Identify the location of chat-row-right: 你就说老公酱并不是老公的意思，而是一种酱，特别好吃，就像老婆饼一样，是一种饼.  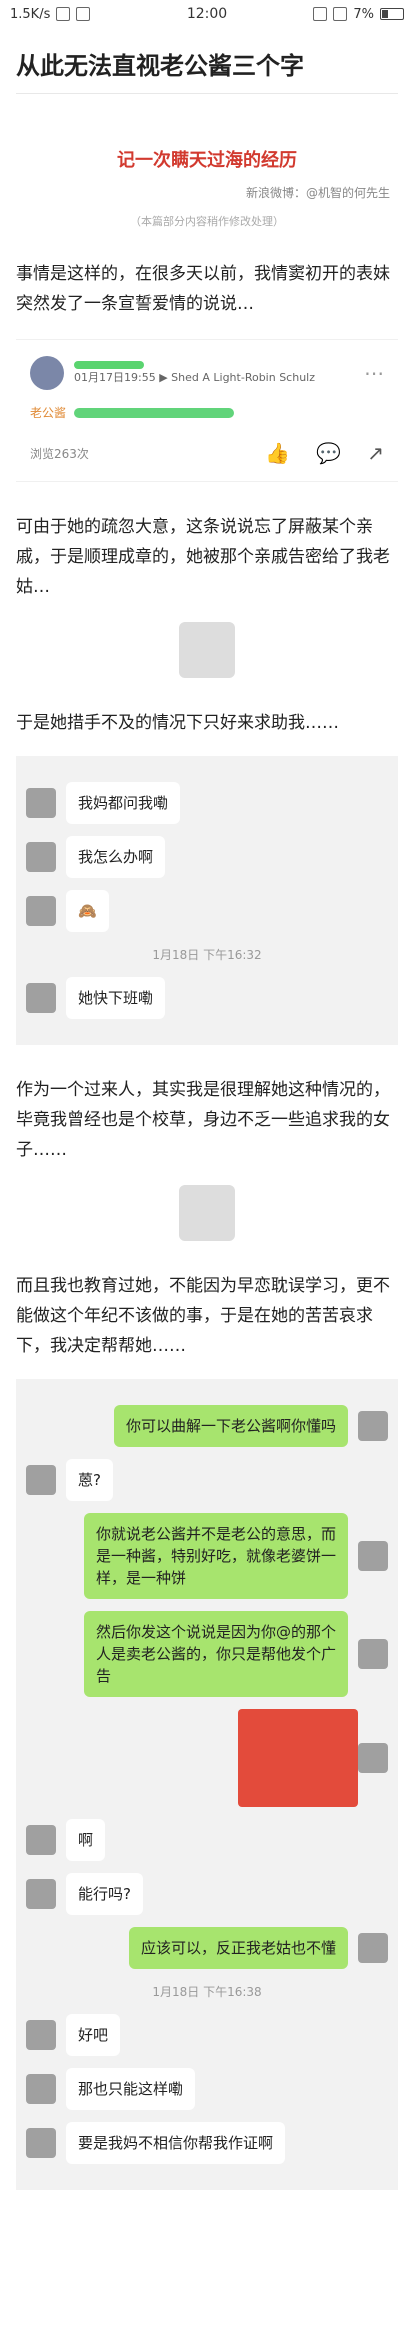
(207, 1556).